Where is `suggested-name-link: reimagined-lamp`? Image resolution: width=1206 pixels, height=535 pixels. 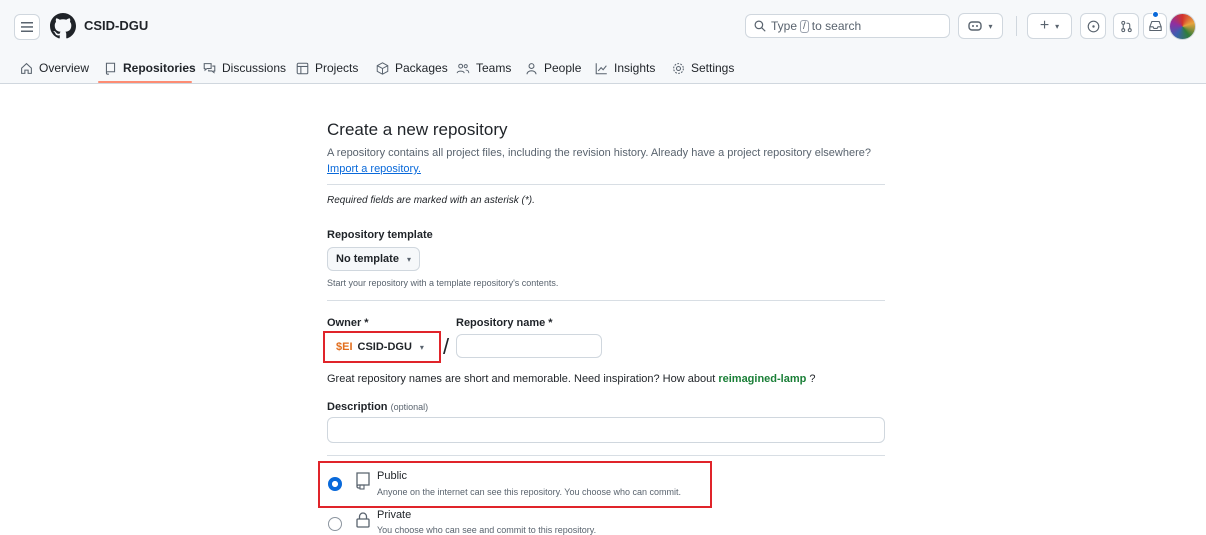
suggested-name-link: reimagined-lamp is located at coordinates (762, 379).